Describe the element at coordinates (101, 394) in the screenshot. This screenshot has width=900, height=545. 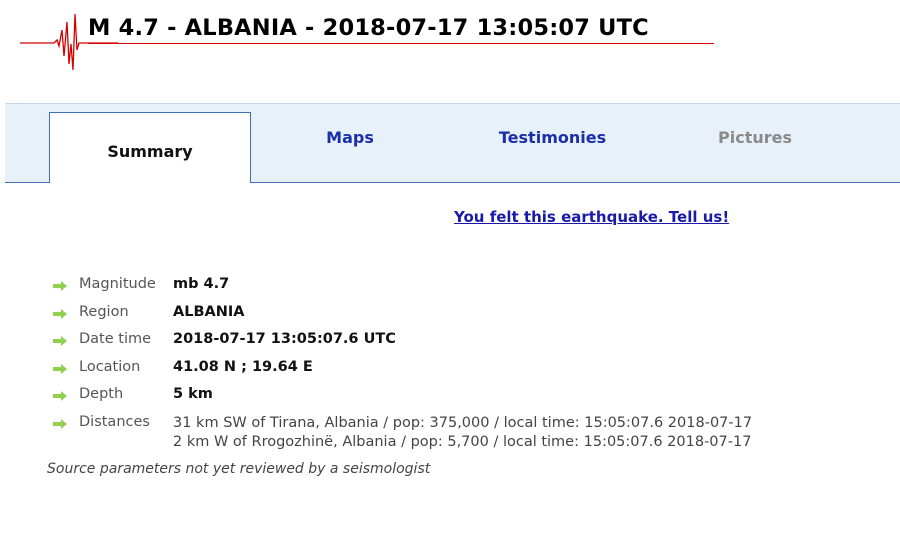
I see `depth-label: Depth` at that location.